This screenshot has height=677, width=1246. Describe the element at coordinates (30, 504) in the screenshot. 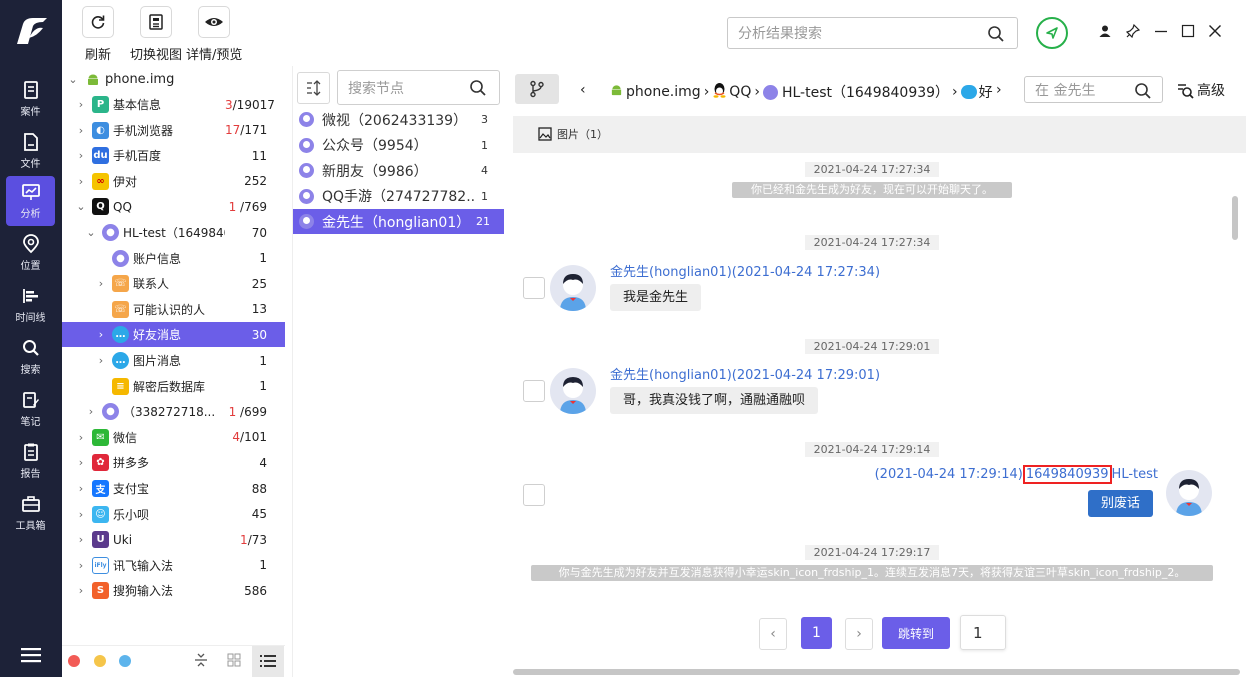

I see `toolbox-icon` at that location.